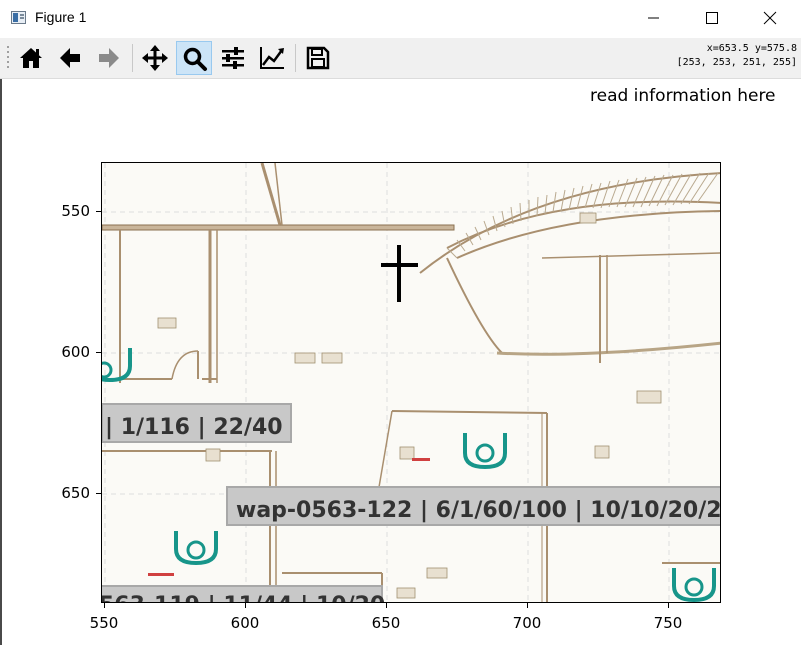 The width and height of the screenshot is (801, 645). Describe the element at coordinates (75, 493) in the screenshot. I see `y-tick-label: 650` at that location.